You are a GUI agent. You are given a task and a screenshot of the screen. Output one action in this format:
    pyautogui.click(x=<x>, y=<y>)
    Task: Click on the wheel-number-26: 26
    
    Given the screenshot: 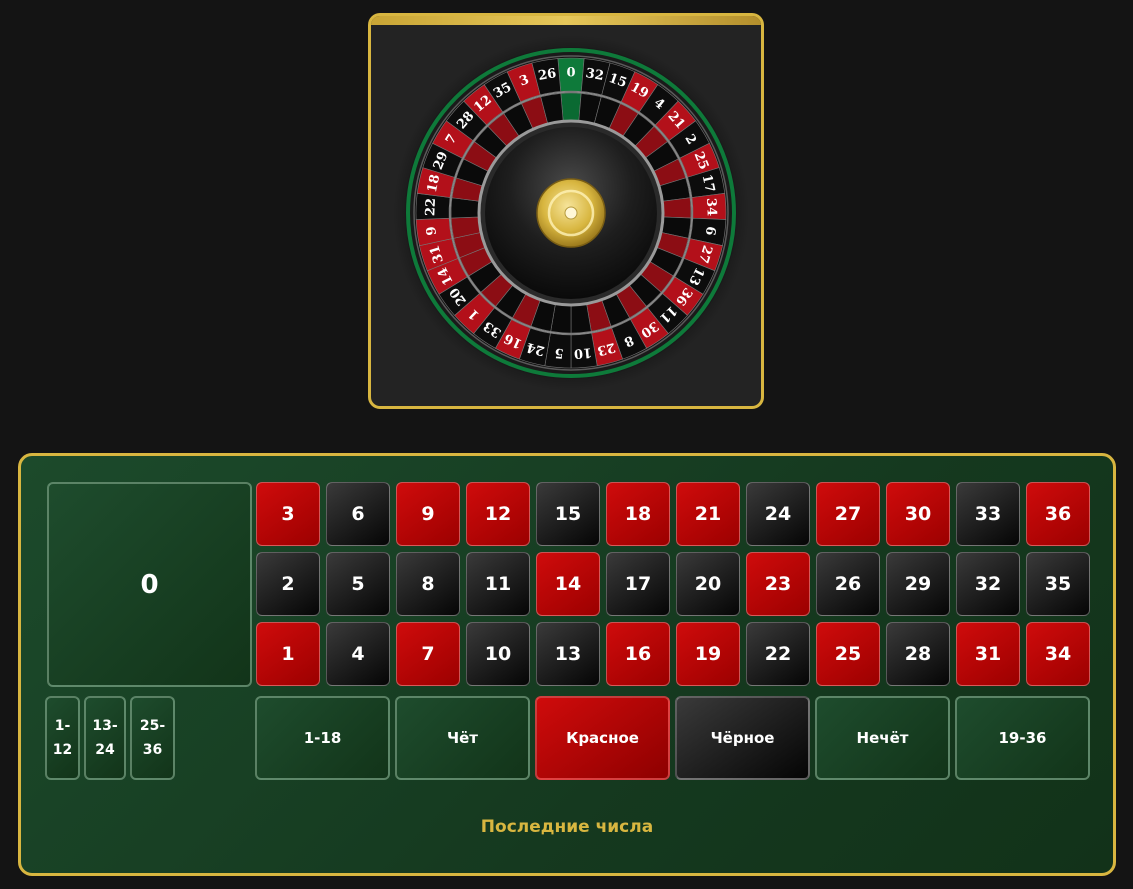 What is the action you would take?
    pyautogui.click(x=547, y=75)
    